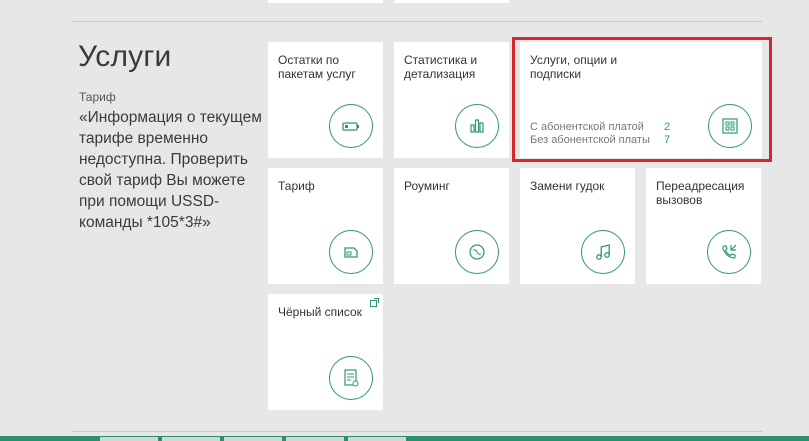 The image size is (809, 441). I want to click on tile-balances: Остатки по пакетам услуг, so click(325, 100).